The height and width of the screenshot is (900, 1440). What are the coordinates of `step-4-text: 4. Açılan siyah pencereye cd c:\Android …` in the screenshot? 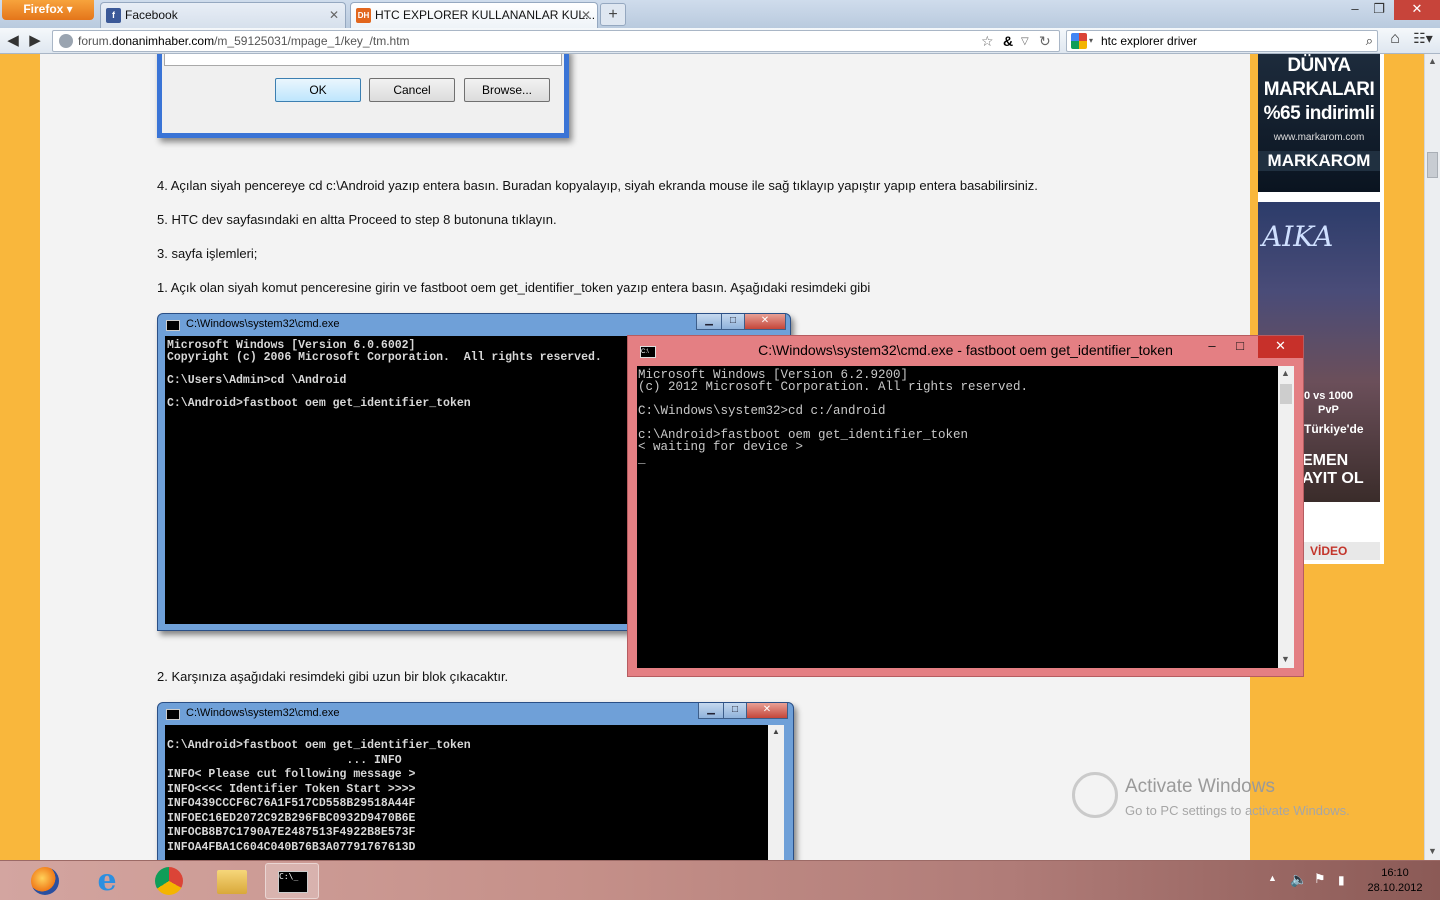 It's located at (597, 185).